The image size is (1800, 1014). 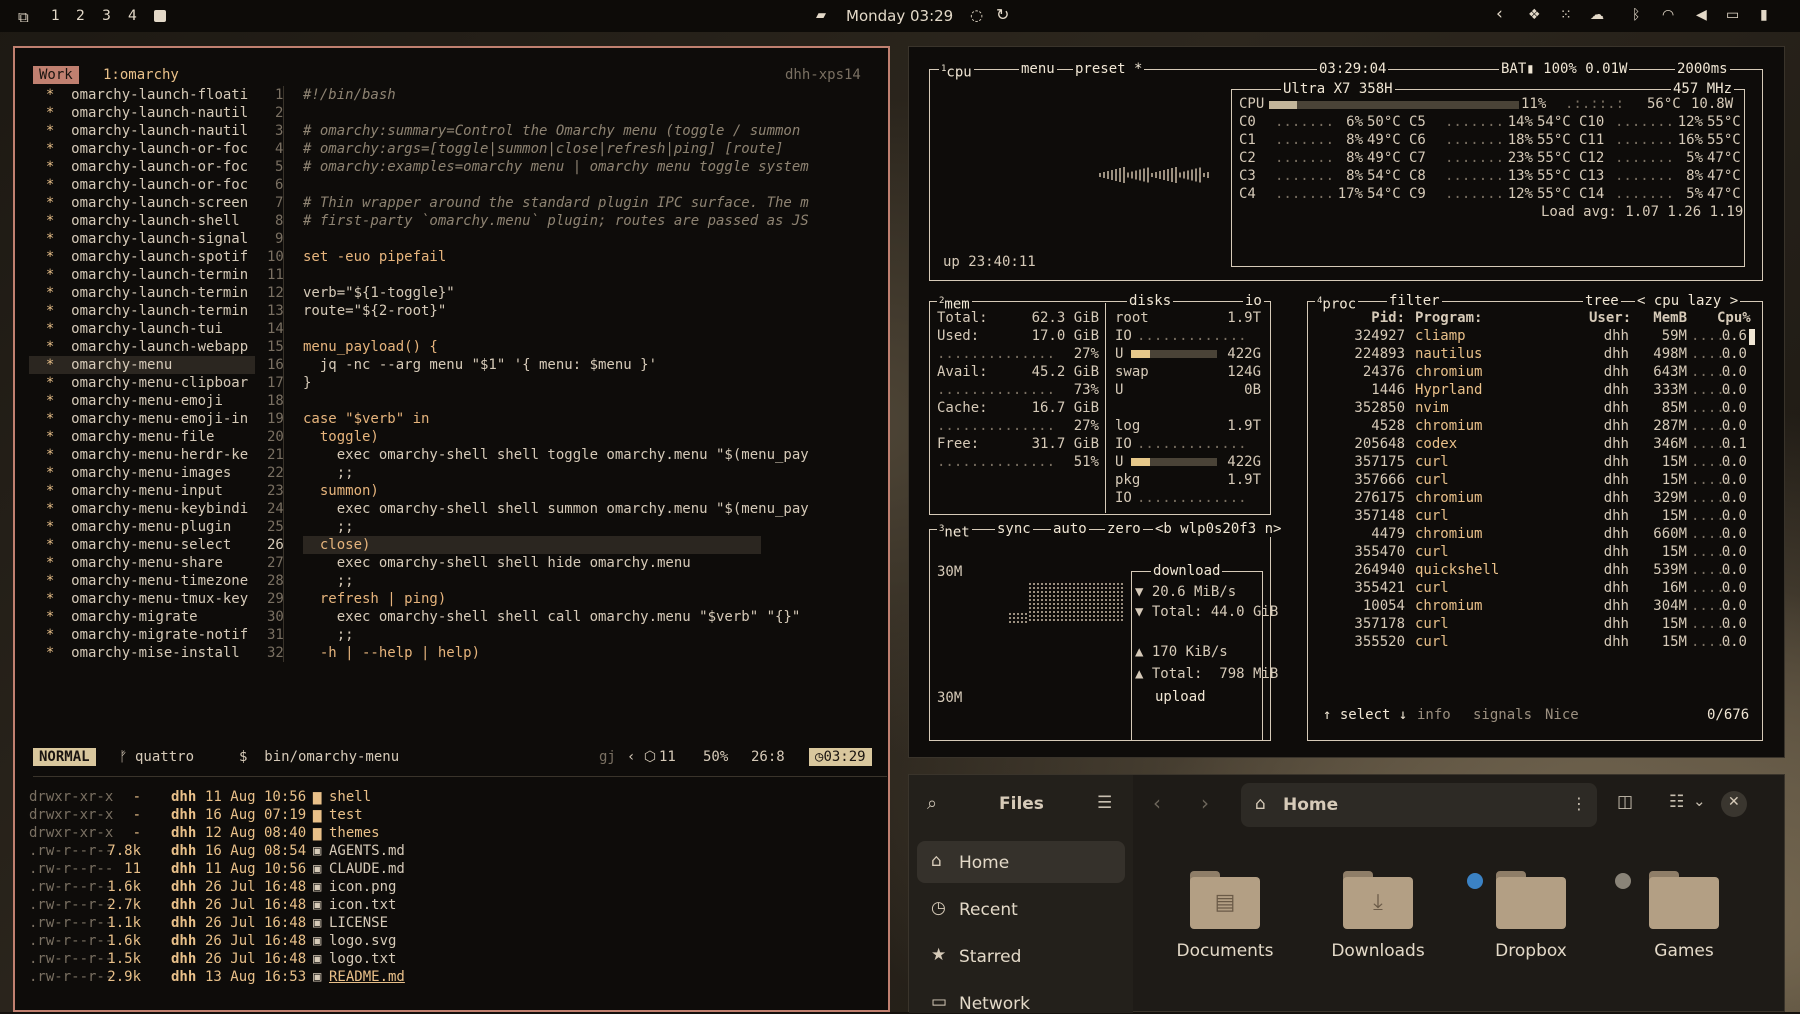 I want to click on file-tree-item: * omarchy-menu-input, so click(x=142, y=491).